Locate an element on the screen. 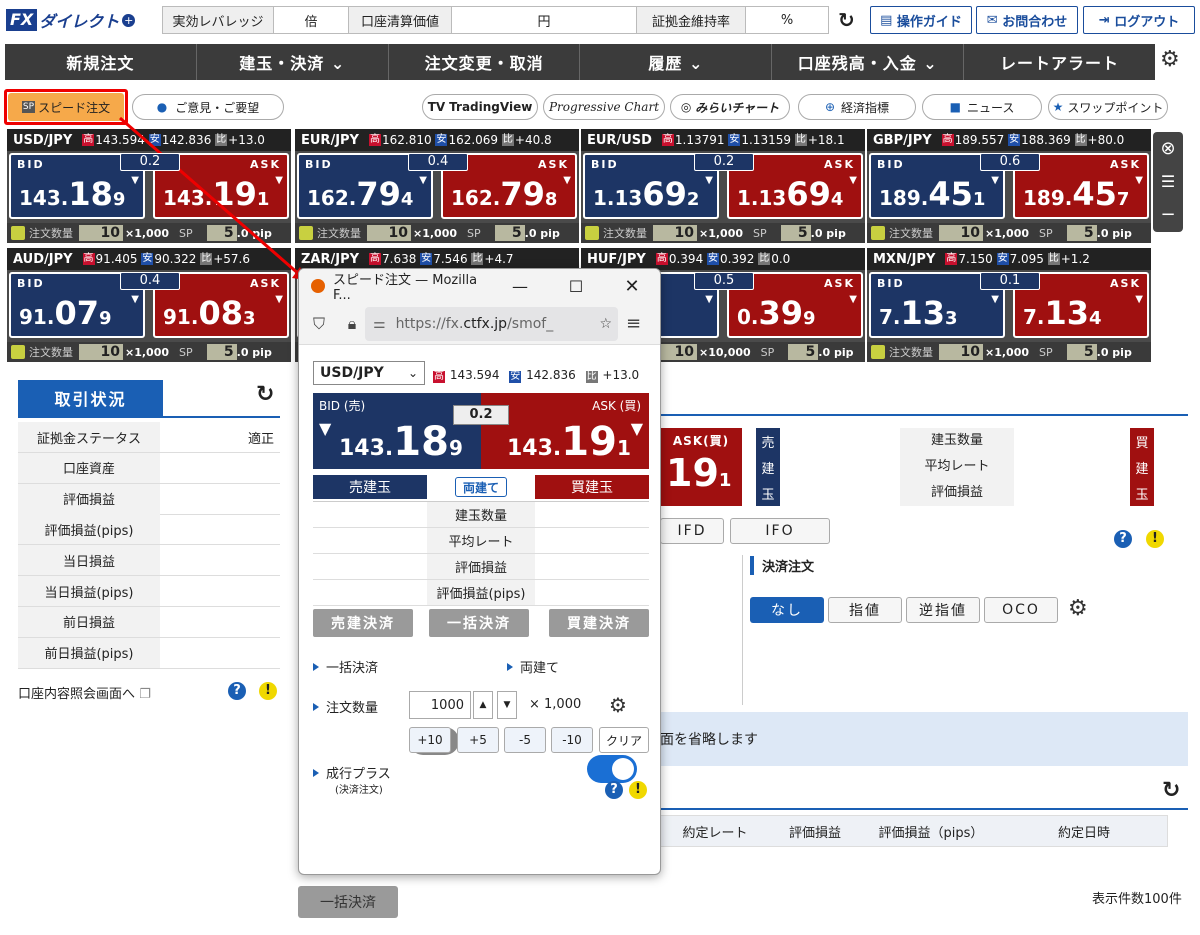 Image resolution: width=1200 pixels, height=935 pixels. qty-label-row: 注文数量 is located at coordinates (345, 706).